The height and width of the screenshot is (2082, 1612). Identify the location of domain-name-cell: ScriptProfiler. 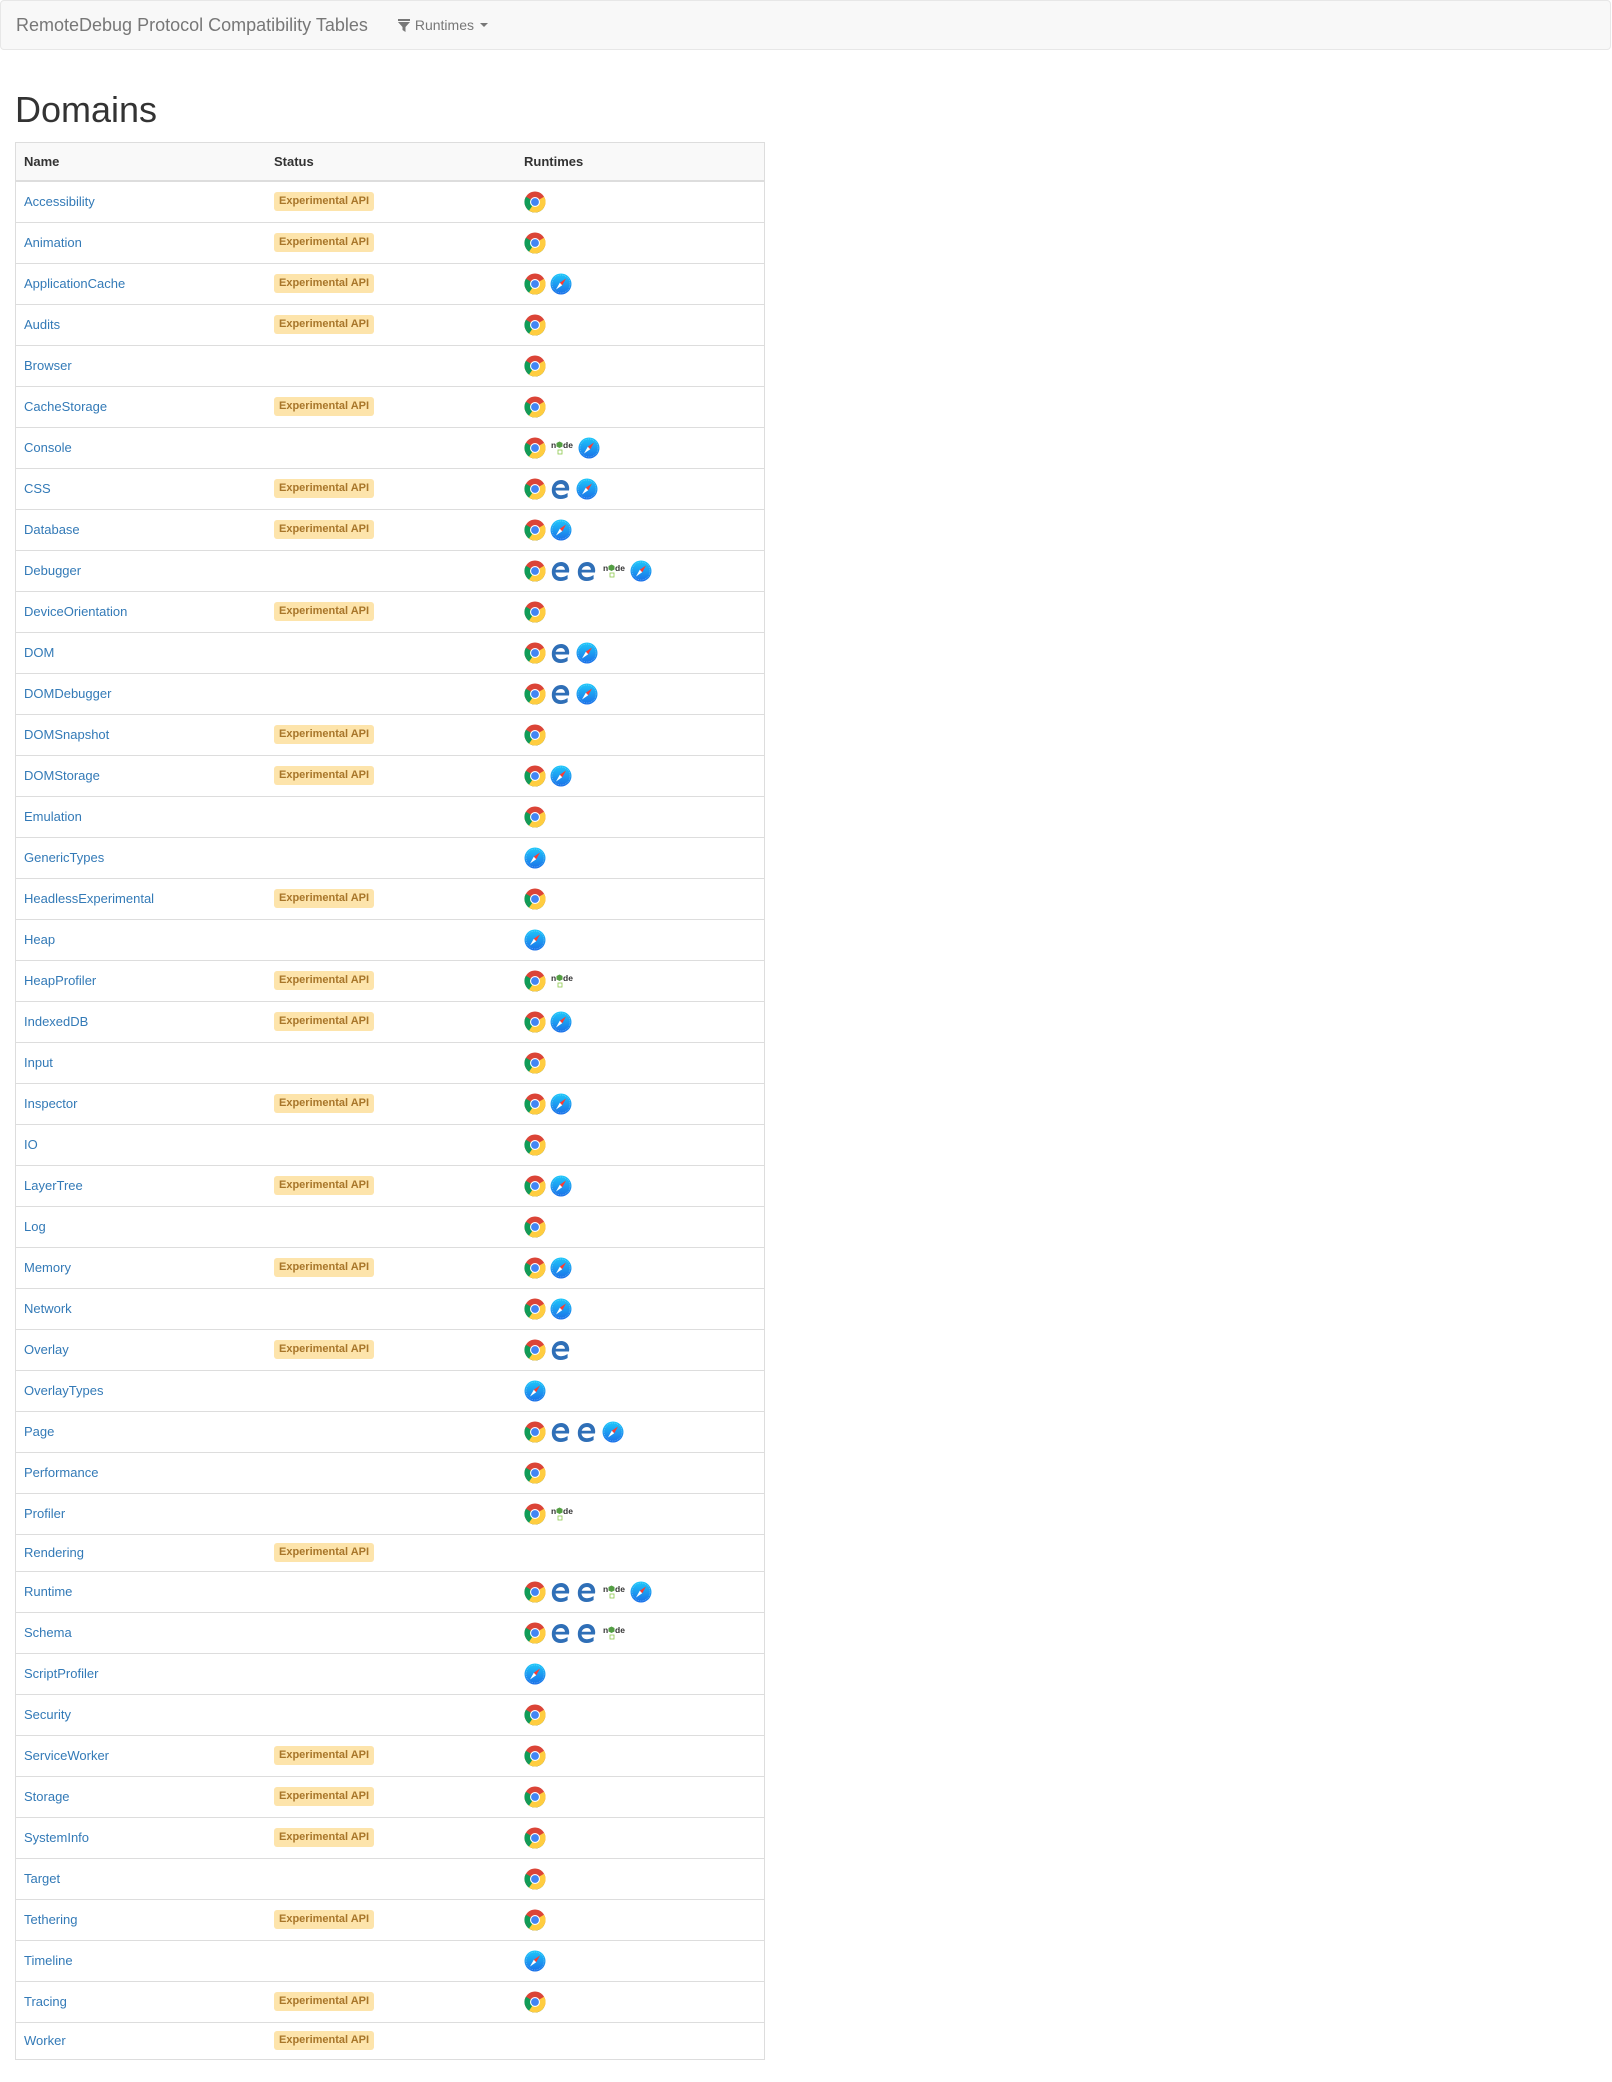
(140, 1673).